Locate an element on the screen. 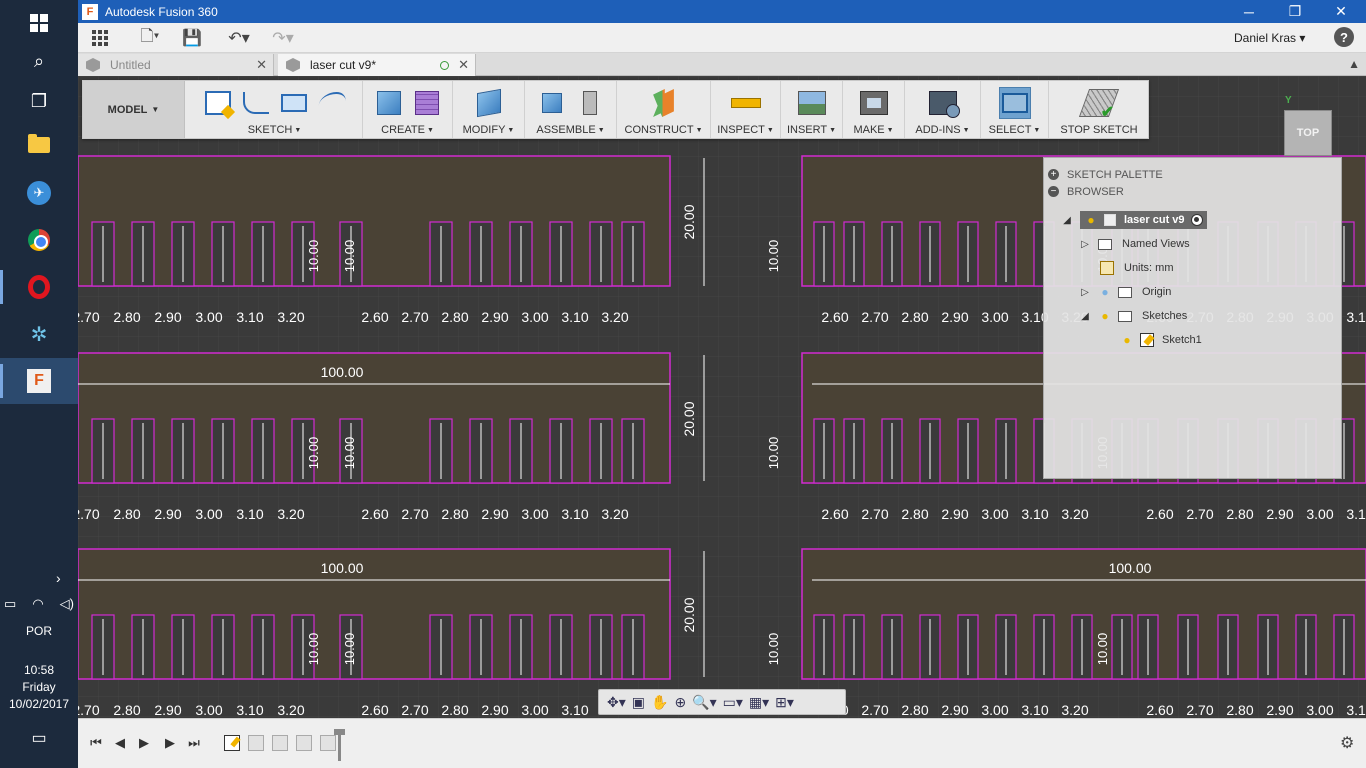 The width and height of the screenshot is (1366, 768). redo-button: ↷▾ is located at coordinates (283, 38).